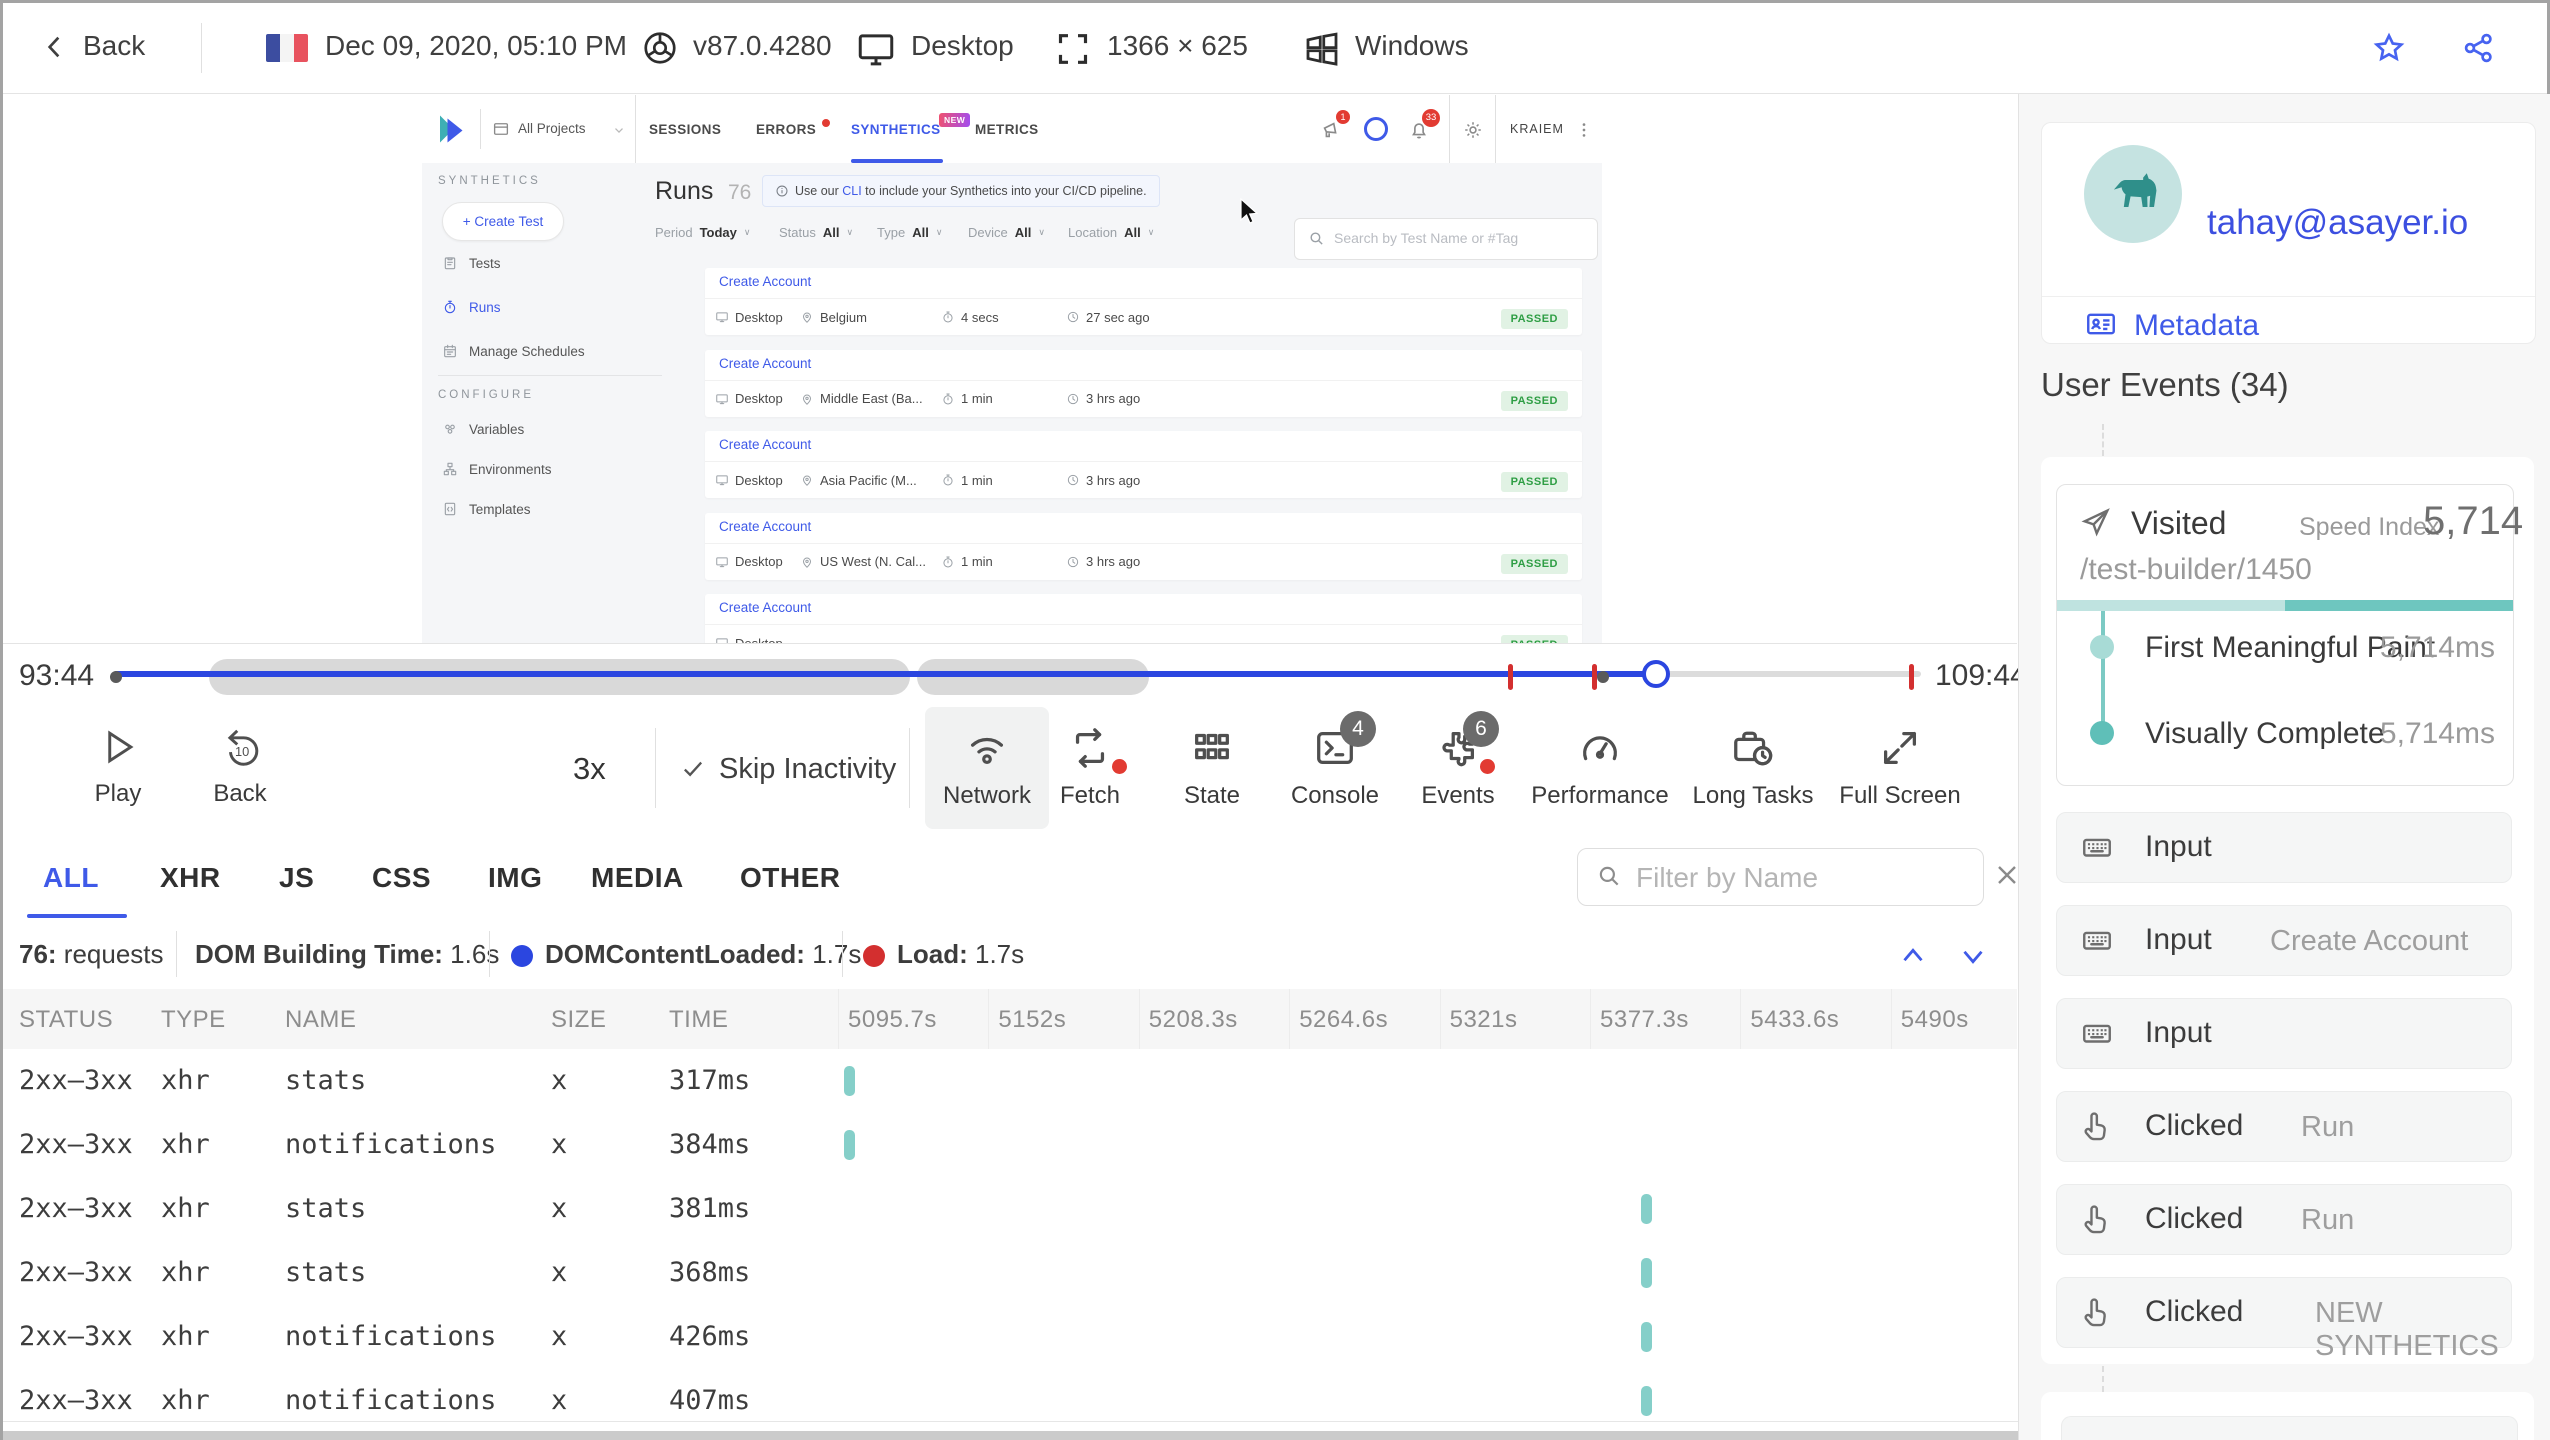 The image size is (2550, 1440). I want to click on sidebar-item-variables: Variables, so click(483, 429).